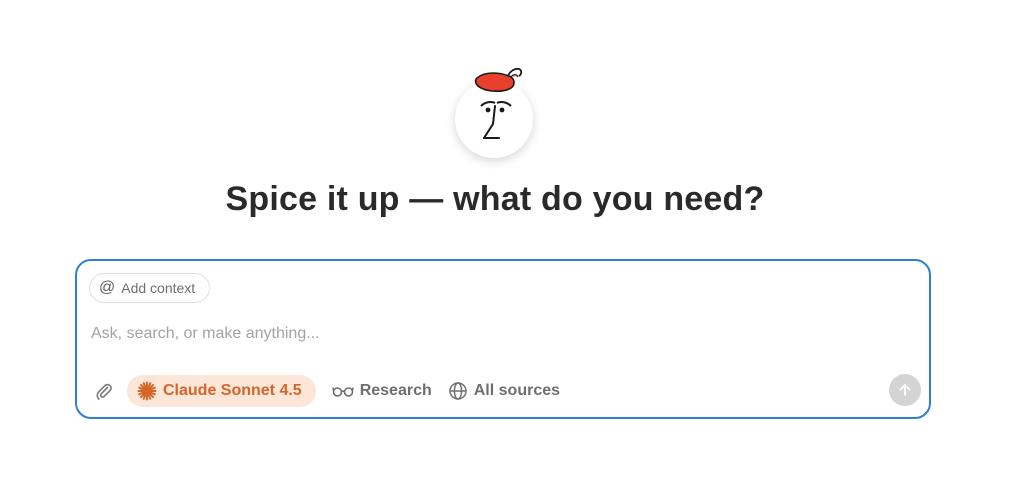  Describe the element at coordinates (326, 391) in the screenshot. I see `composer-toolbar: Claude Sonnet 4.5 Research All sources` at that location.